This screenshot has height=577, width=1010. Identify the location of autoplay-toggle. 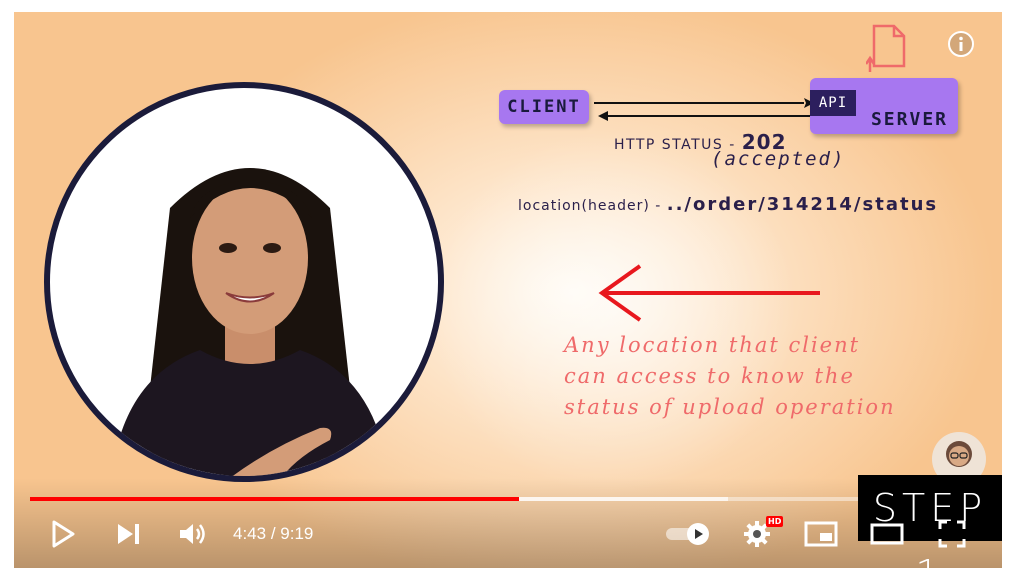
(688, 534).